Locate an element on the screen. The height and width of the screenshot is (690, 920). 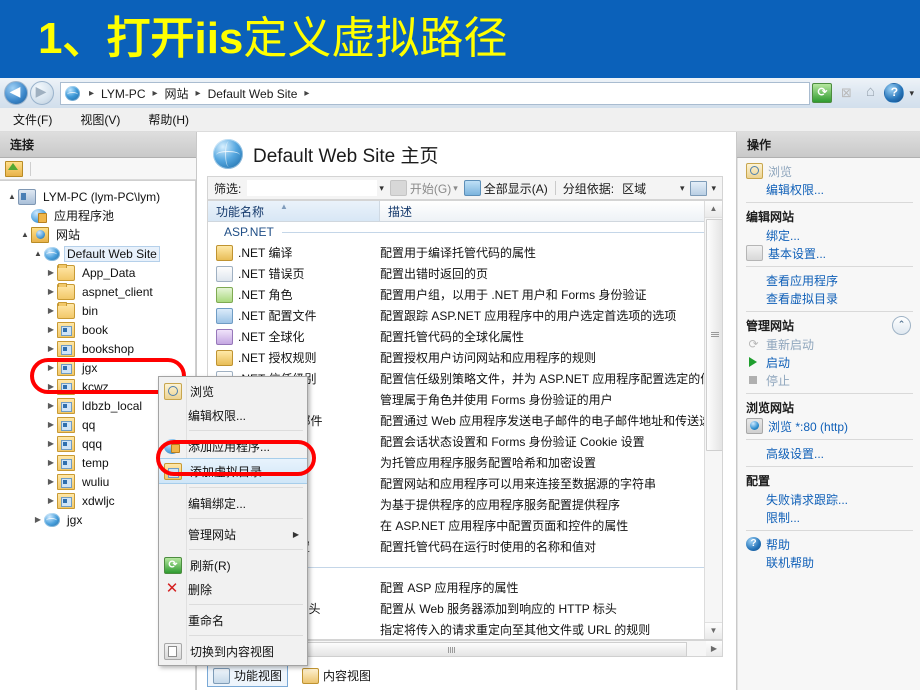
tree-node: ▲ LYM-PC (lym-PC\lym) is located at coordinates (97, 196).